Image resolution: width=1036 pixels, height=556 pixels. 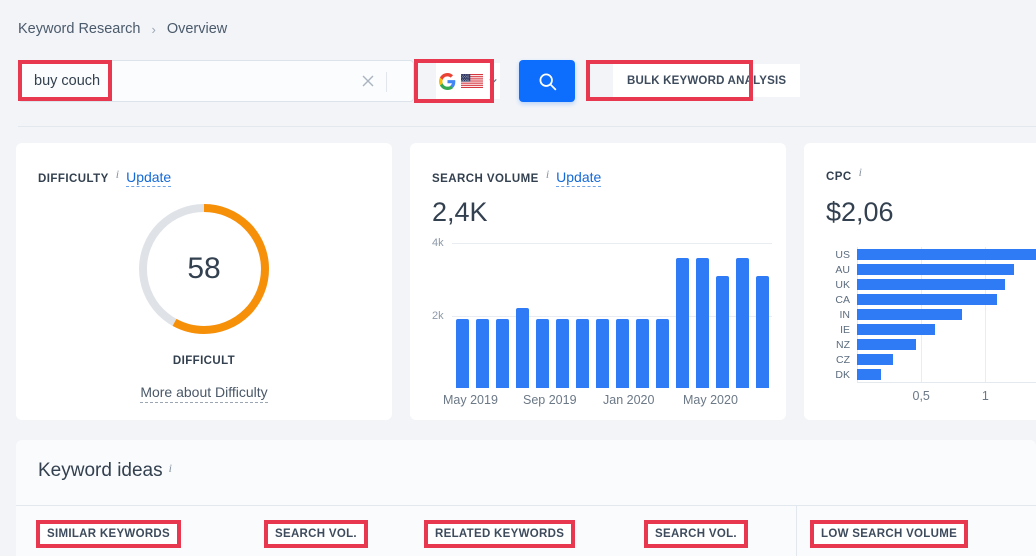 What do you see at coordinates (612, 243) in the screenshot?
I see `gridline` at bounding box center [612, 243].